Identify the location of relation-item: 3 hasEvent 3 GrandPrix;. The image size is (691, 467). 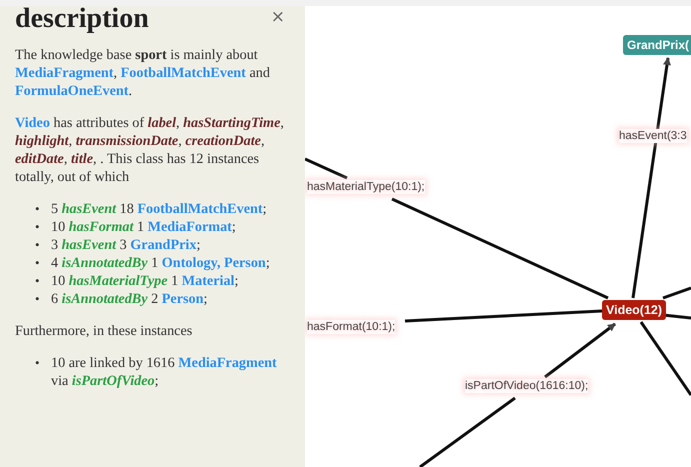
(126, 245).